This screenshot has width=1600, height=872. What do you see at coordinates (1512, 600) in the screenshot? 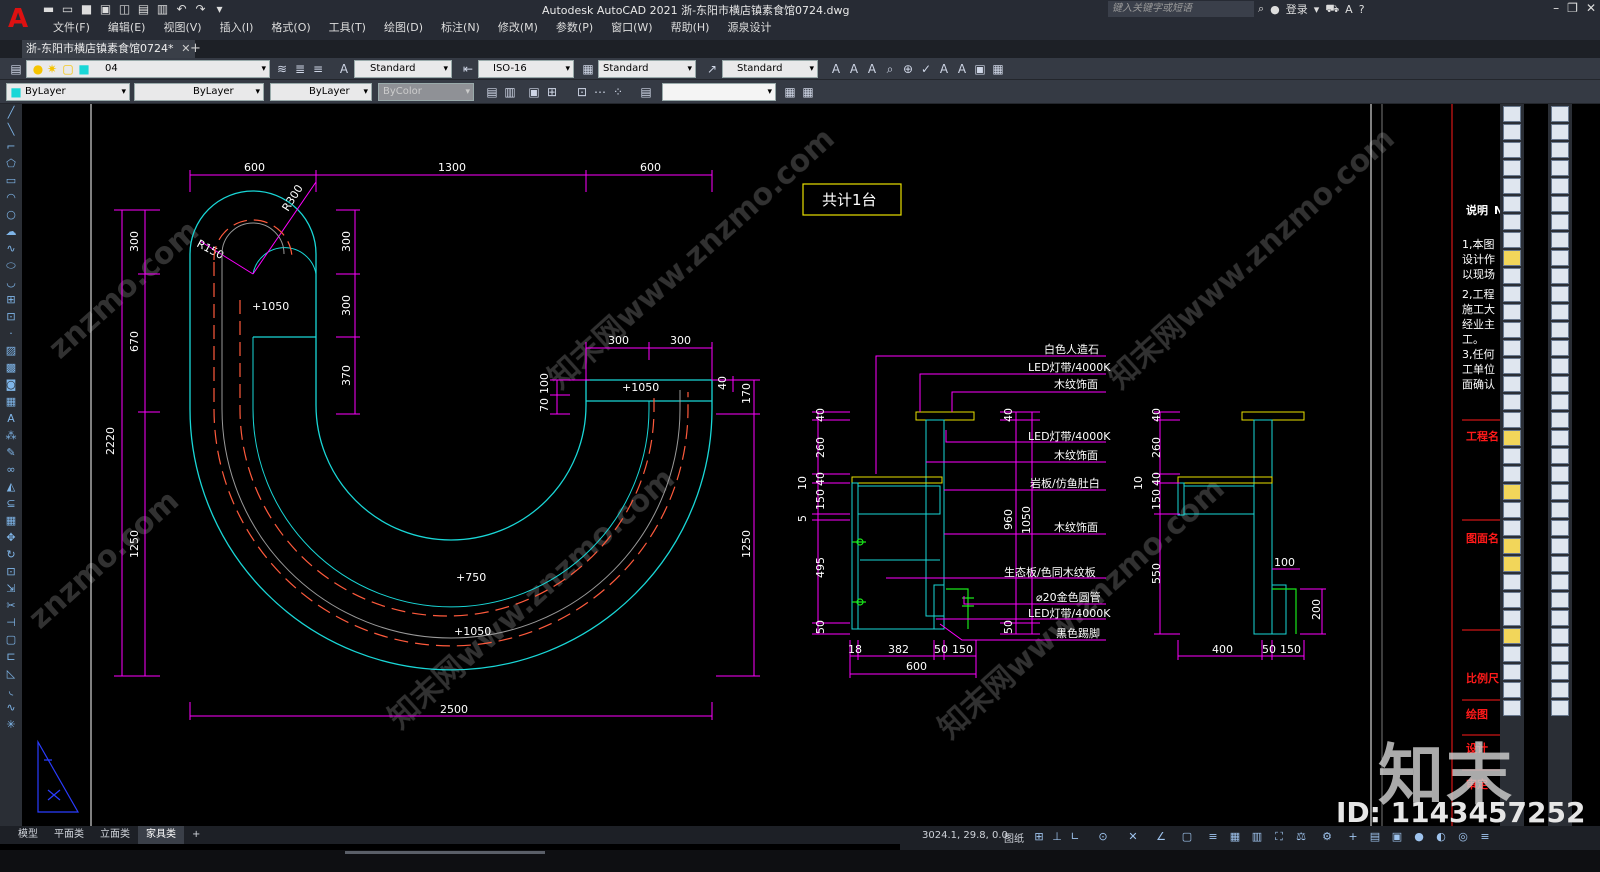
I see `wipeout-icon` at bounding box center [1512, 600].